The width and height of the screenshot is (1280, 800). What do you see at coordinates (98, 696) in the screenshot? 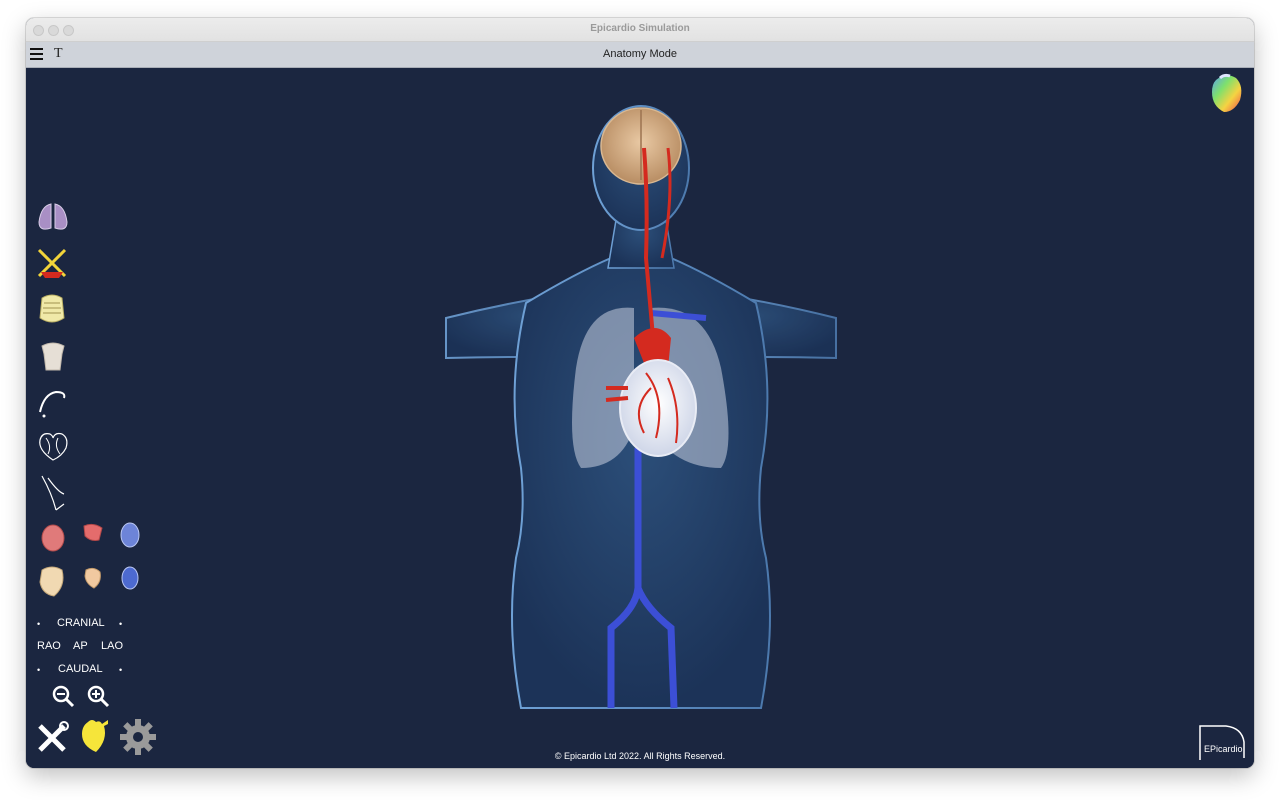
I see `zoom-in-icon` at bounding box center [98, 696].